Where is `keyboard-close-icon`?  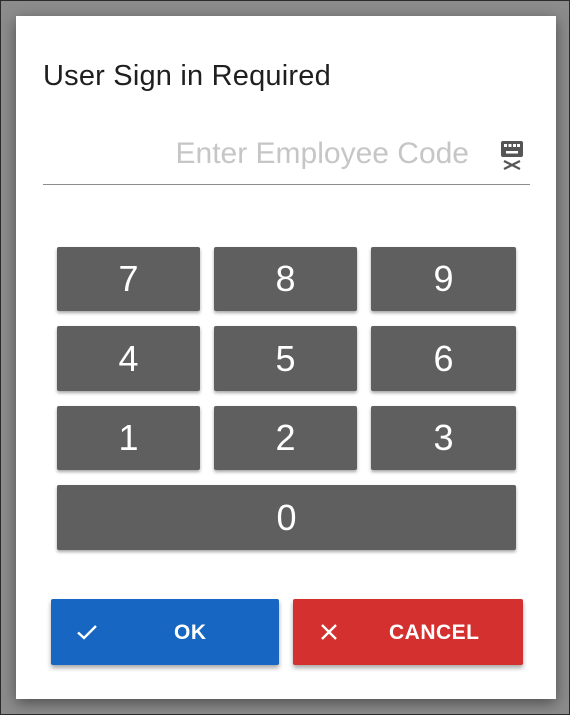 keyboard-close-icon is located at coordinates (512, 155).